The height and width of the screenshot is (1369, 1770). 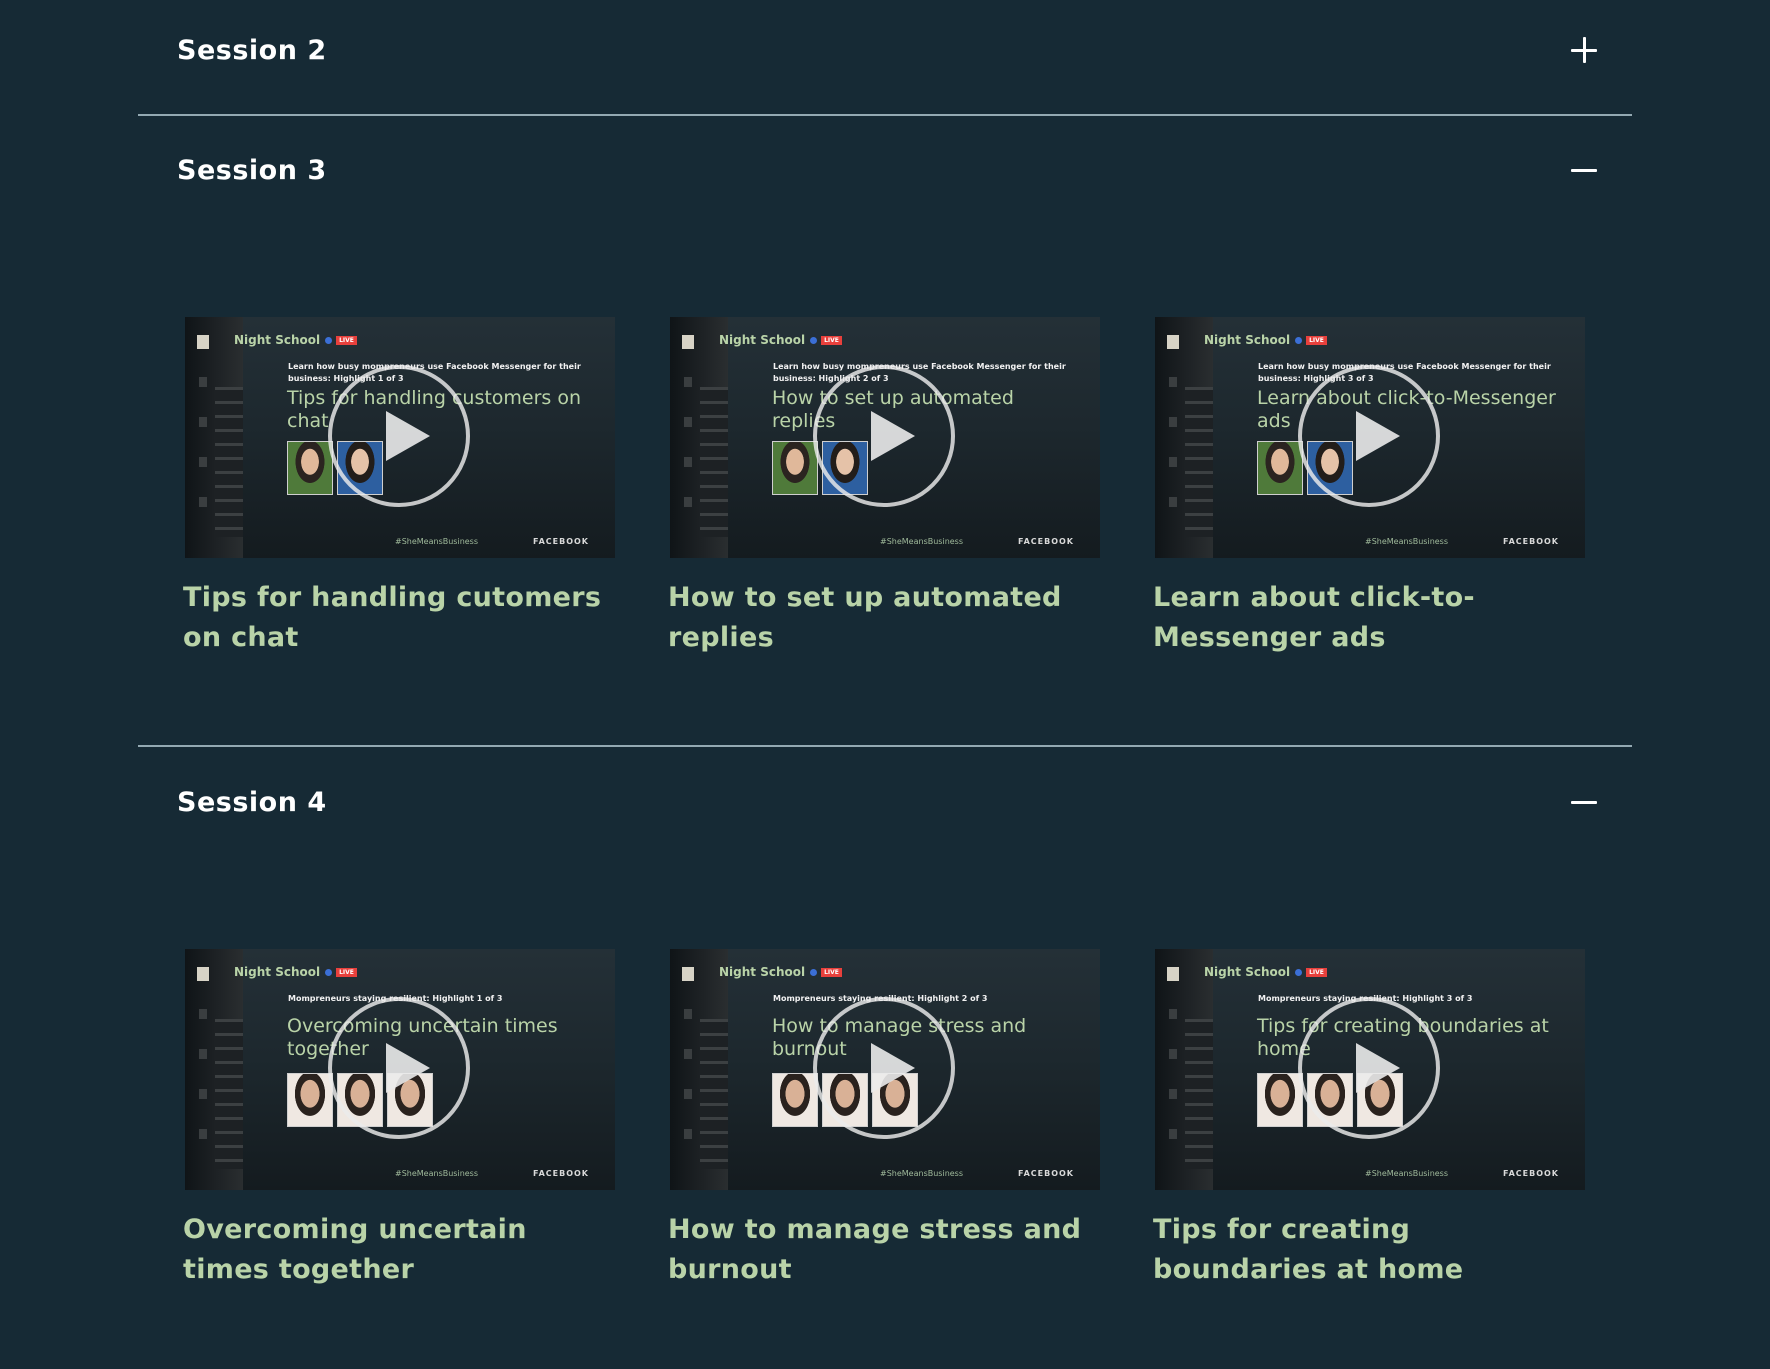 I want to click on video-caption: Overcoming uncertain times together, so click(x=399, y=1250).